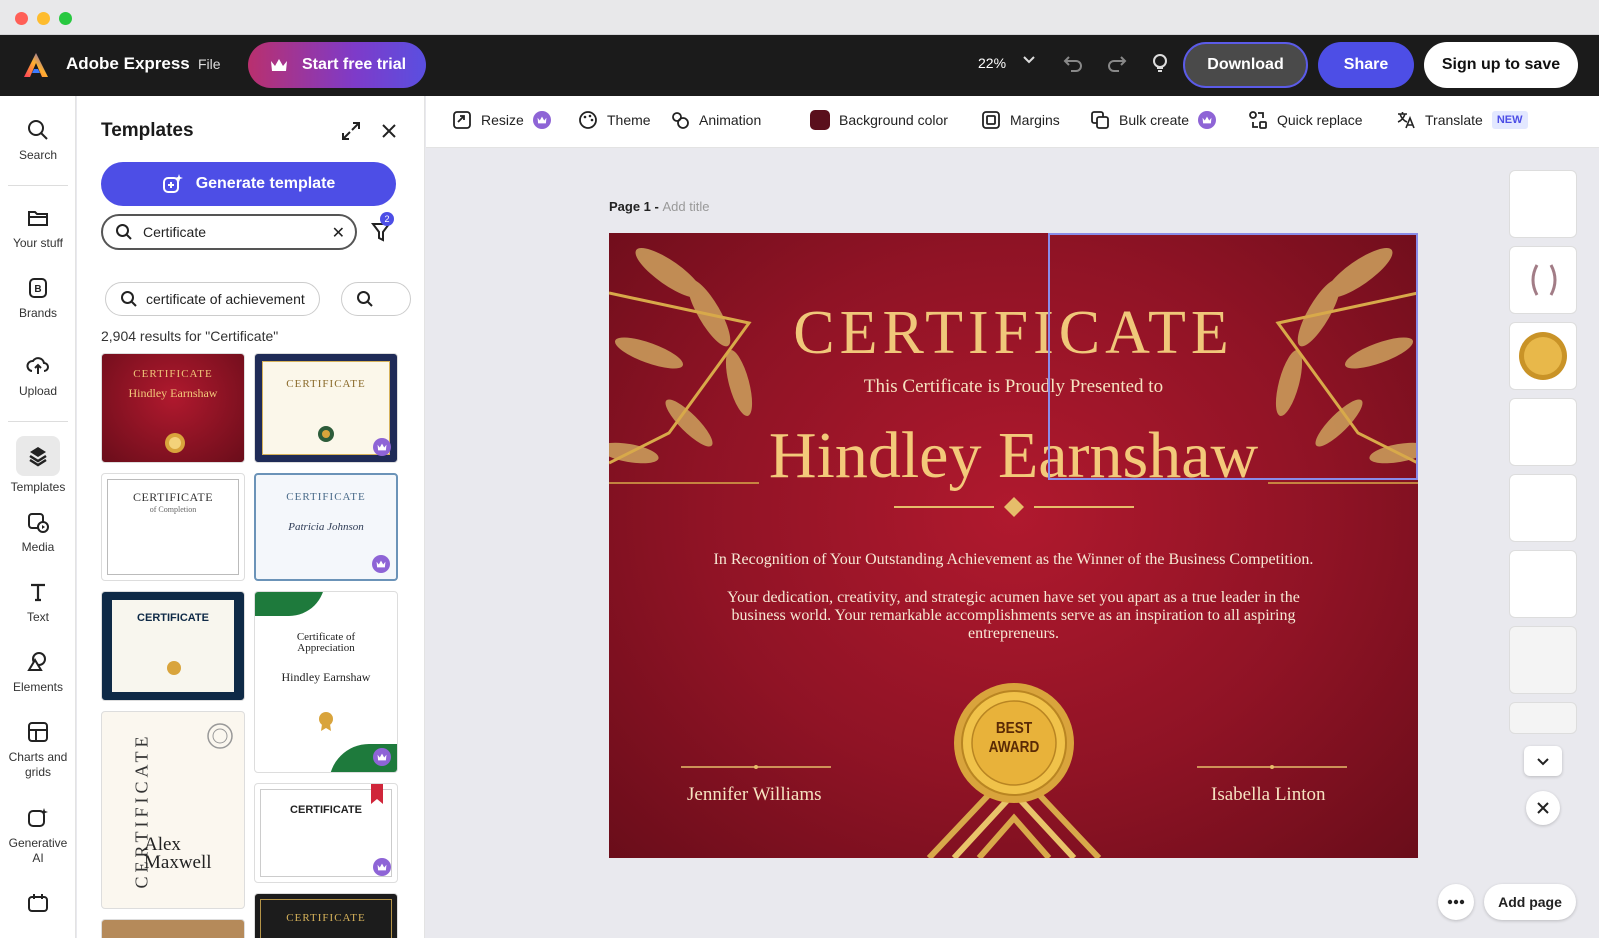 This screenshot has height=938, width=1599. I want to click on minimize-window-button, so click(43, 18).